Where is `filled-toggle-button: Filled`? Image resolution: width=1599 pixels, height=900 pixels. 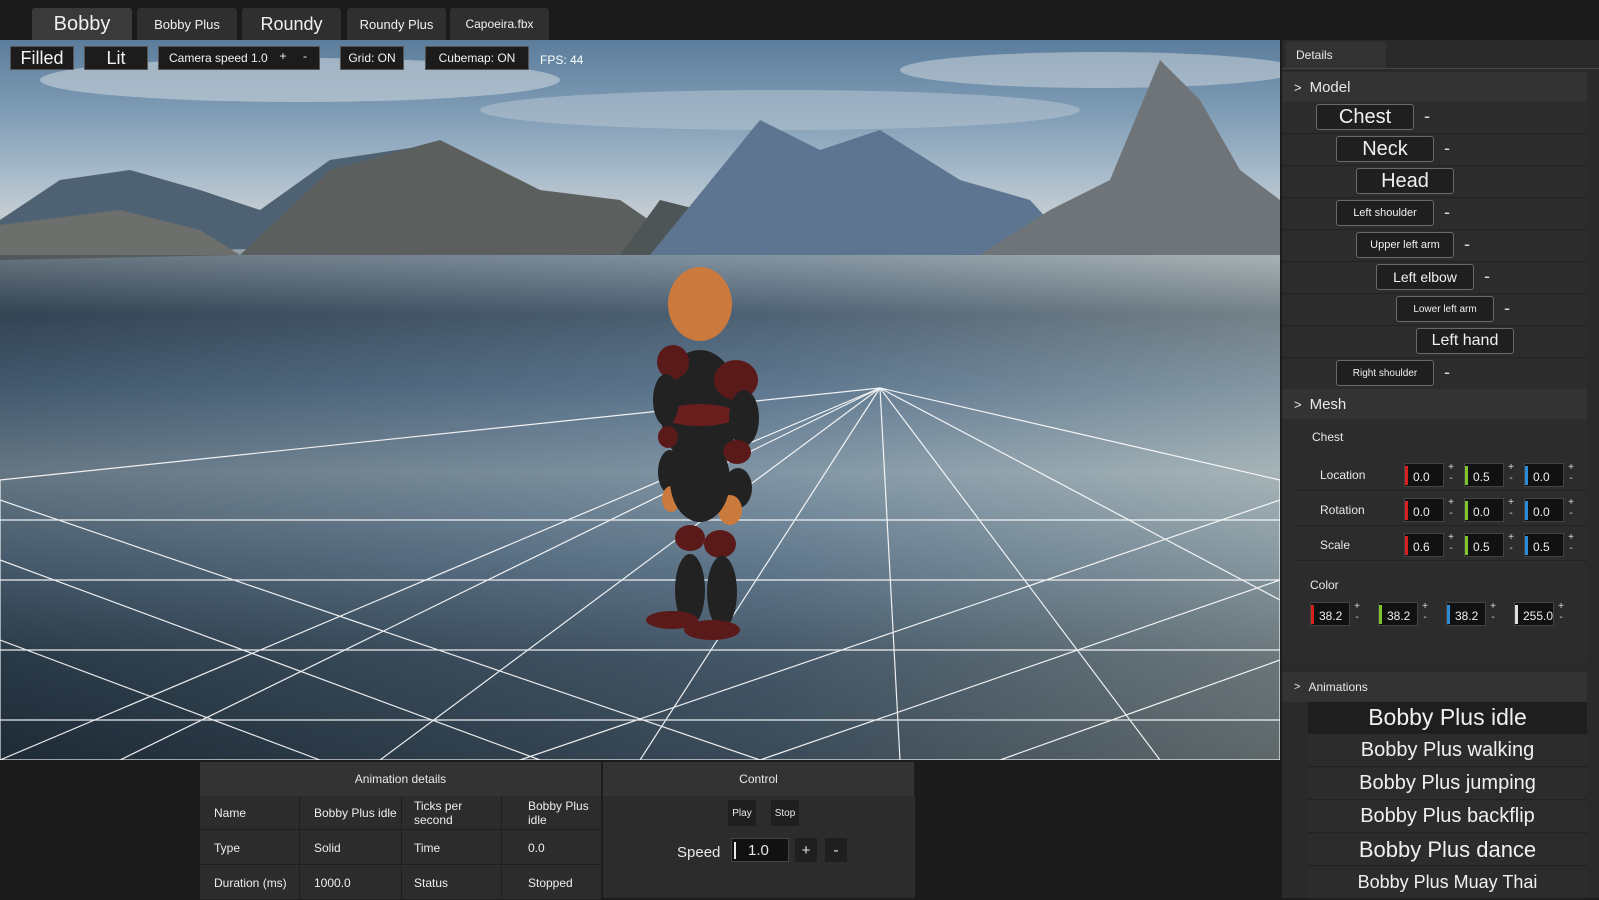 filled-toggle-button: Filled is located at coordinates (42, 58).